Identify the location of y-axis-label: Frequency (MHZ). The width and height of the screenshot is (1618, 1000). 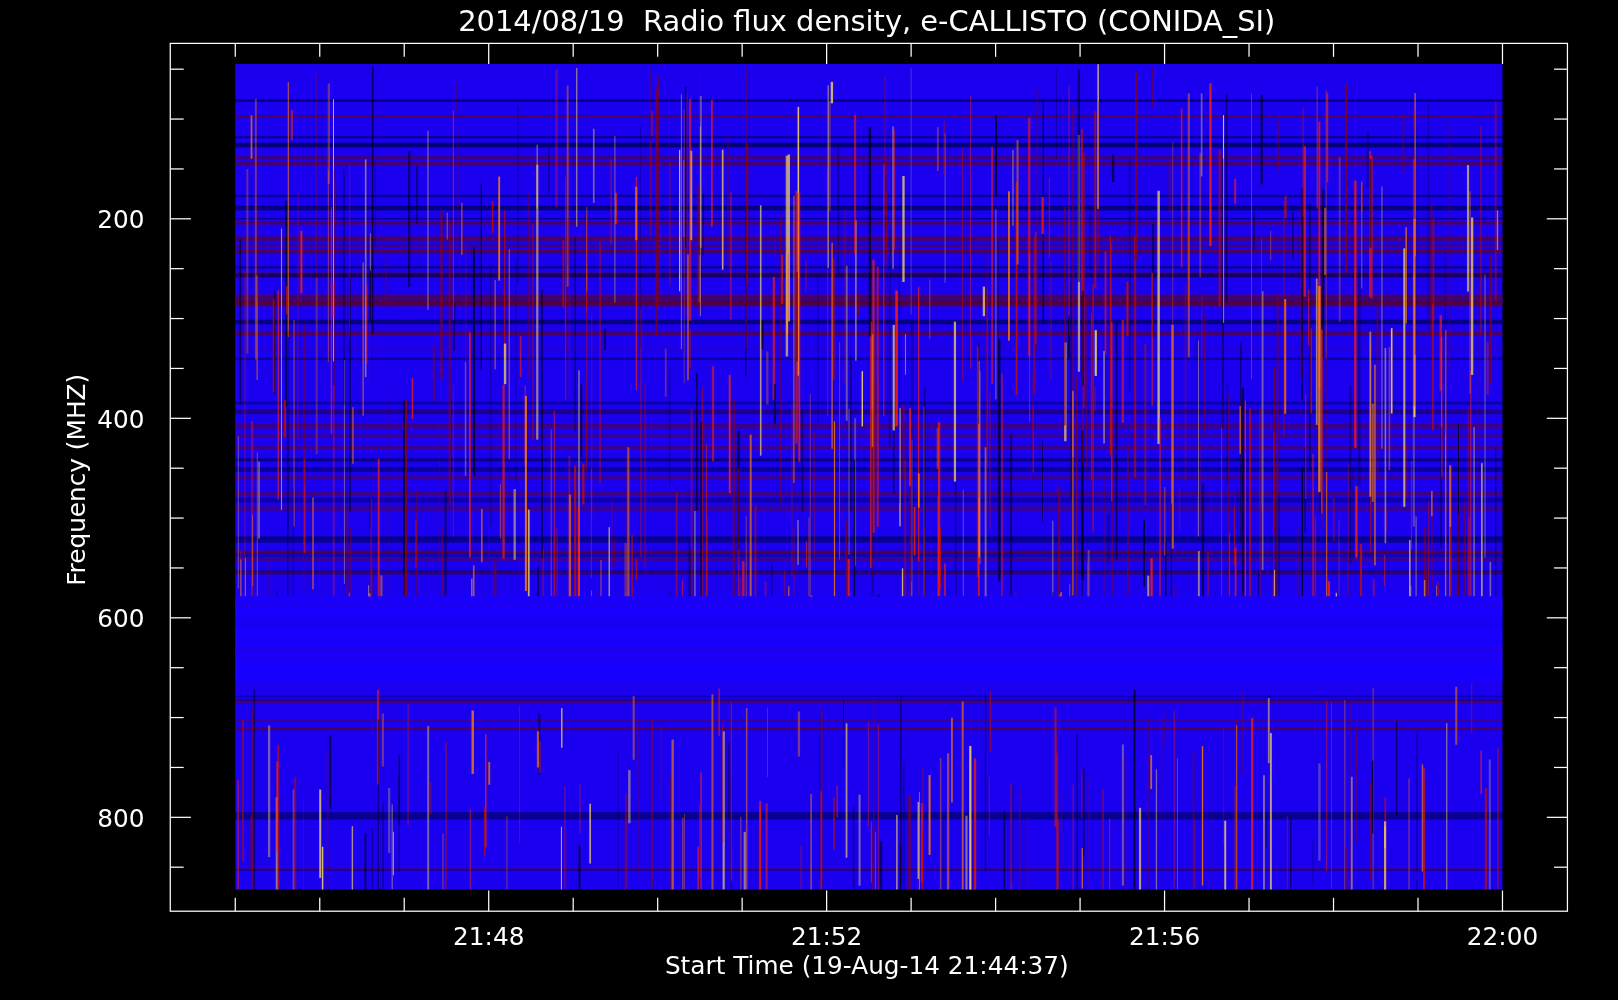
(76, 479).